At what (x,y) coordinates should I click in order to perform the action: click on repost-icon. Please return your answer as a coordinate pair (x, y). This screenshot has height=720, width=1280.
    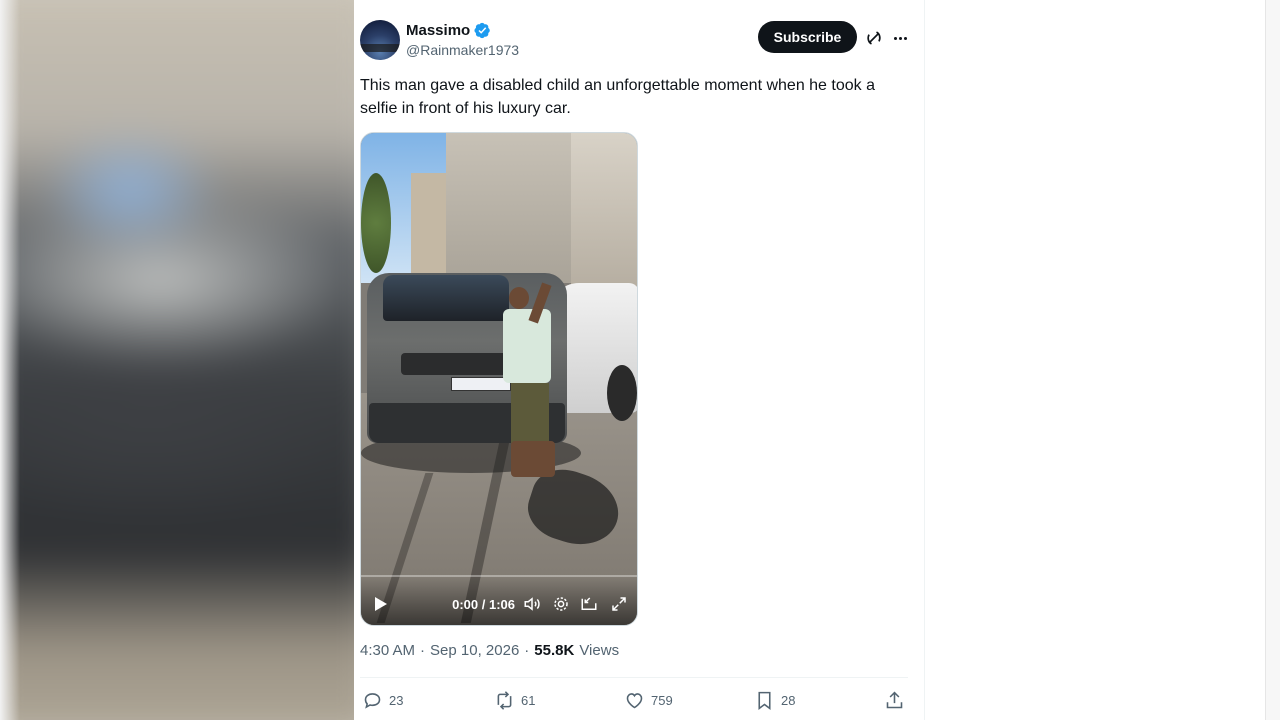
    Looking at the image, I should click on (504, 700).